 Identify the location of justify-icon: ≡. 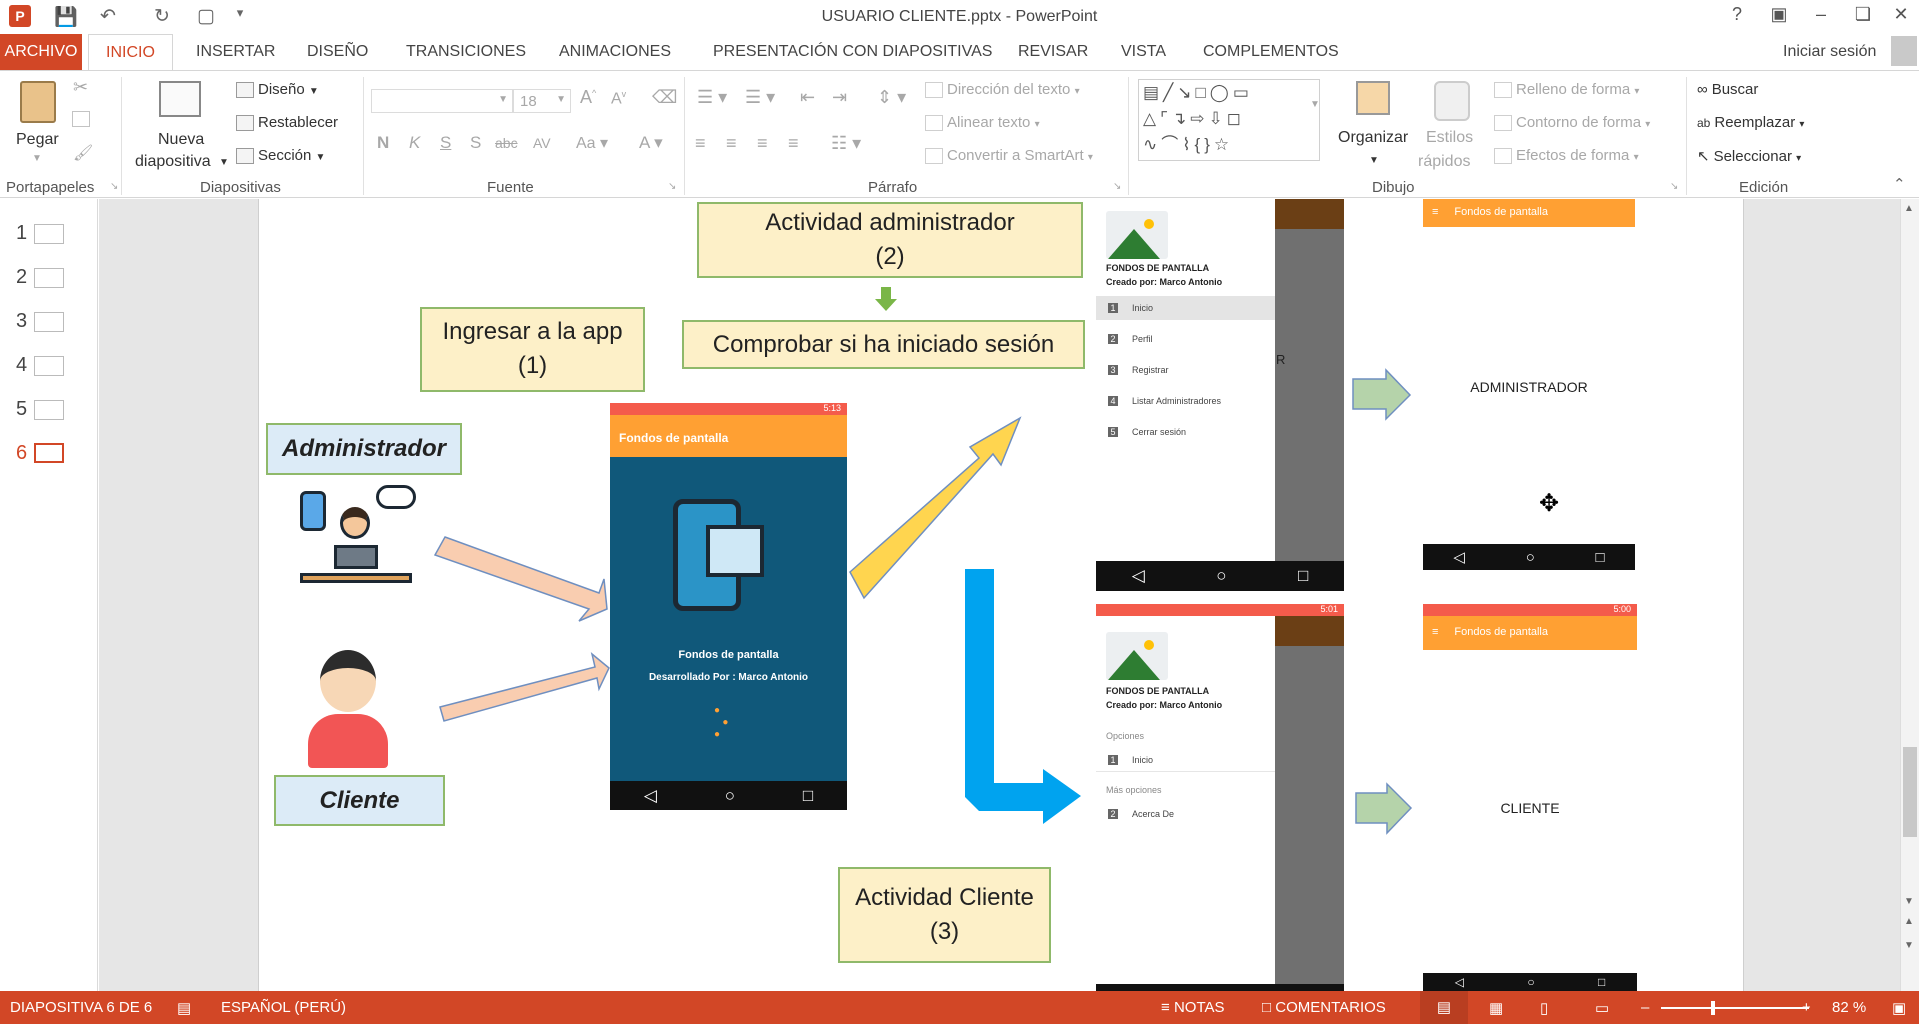
(793, 143).